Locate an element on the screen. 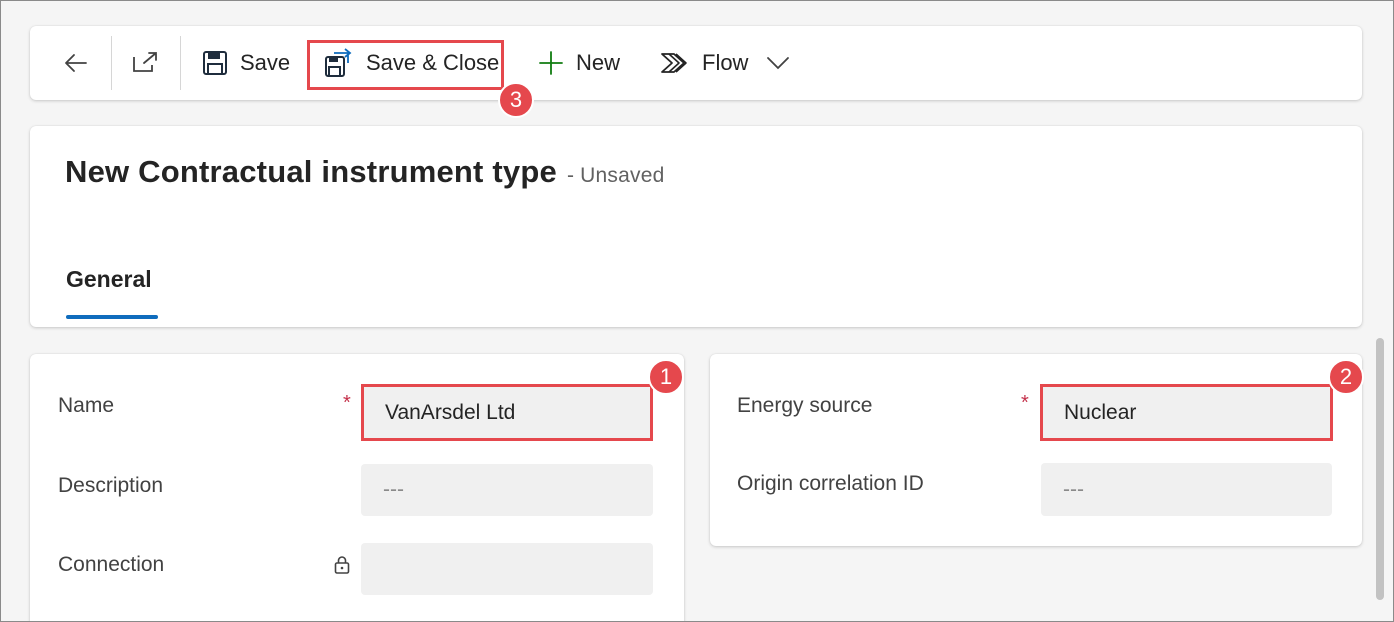  origin-correlation-id-label: Origin correlation ID is located at coordinates (830, 483).